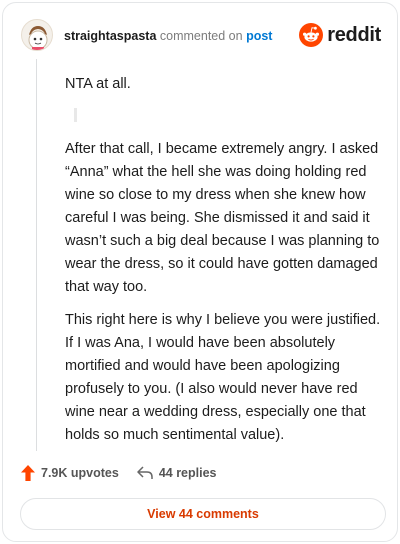 The image size is (400, 544). I want to click on comment-header: straightaspasta commented on post reddit, so click(202, 36).